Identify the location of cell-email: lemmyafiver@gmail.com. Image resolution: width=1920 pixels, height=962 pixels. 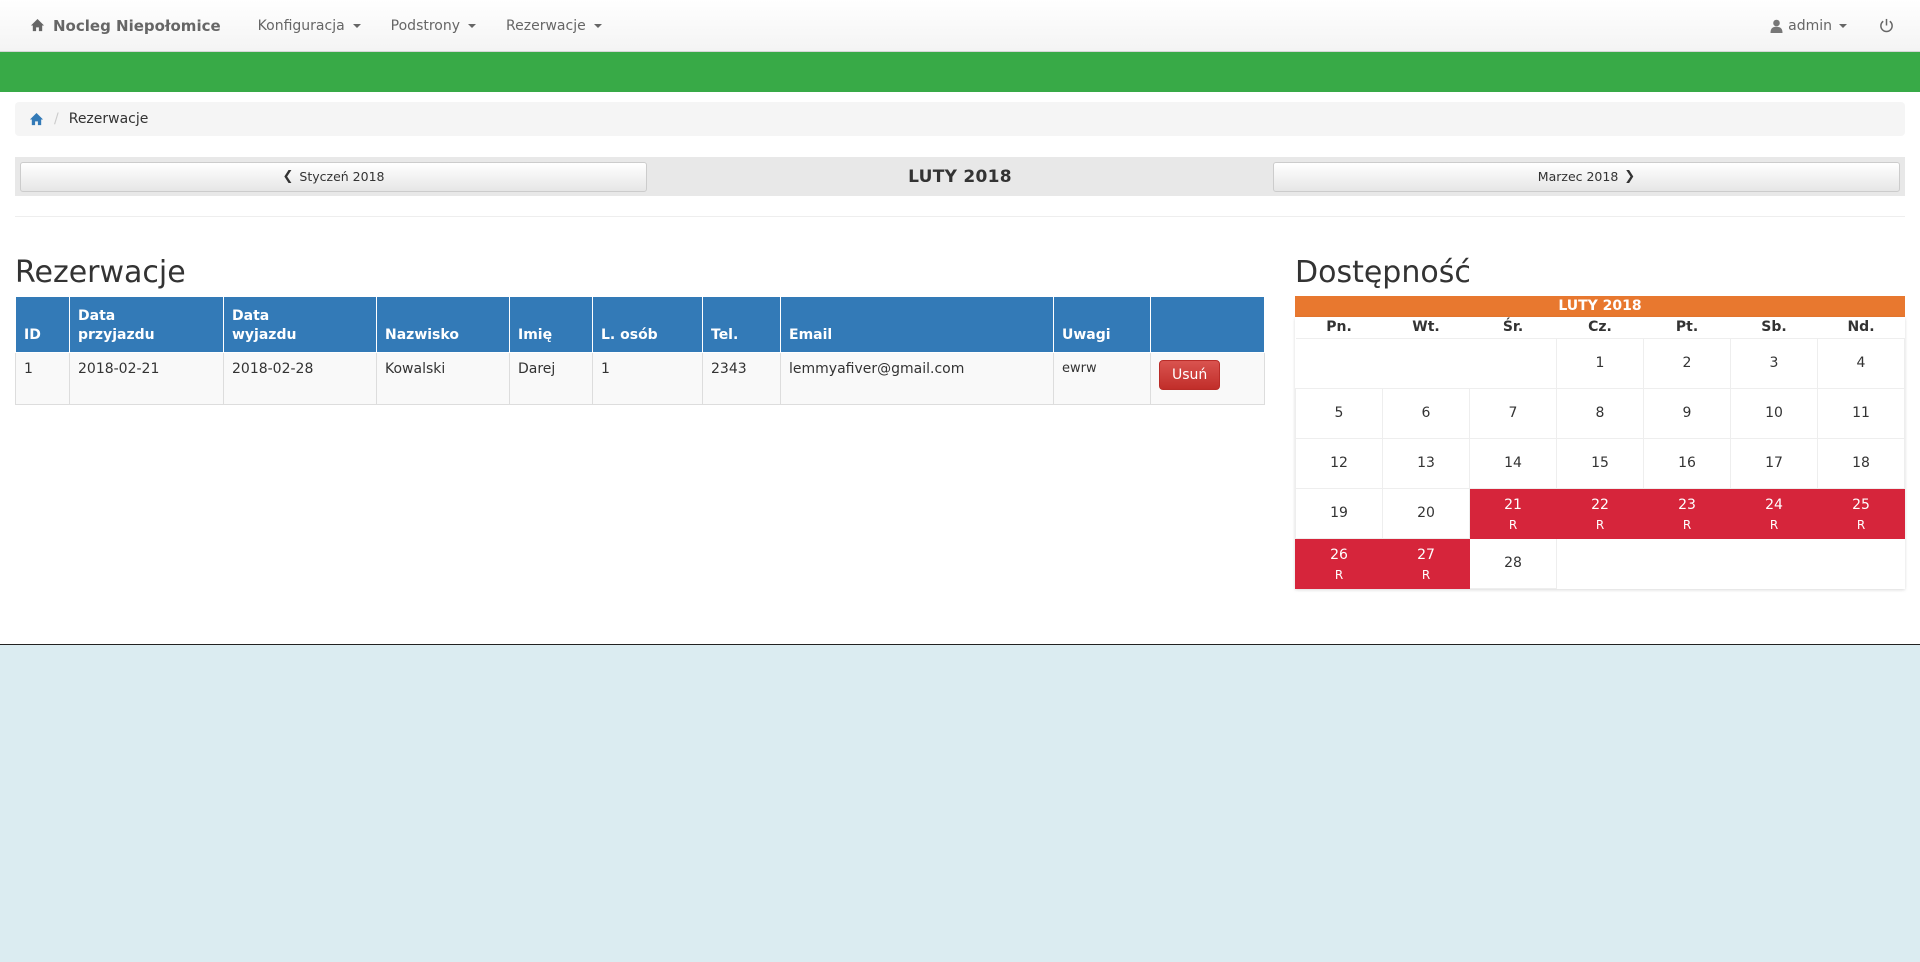
(917, 378).